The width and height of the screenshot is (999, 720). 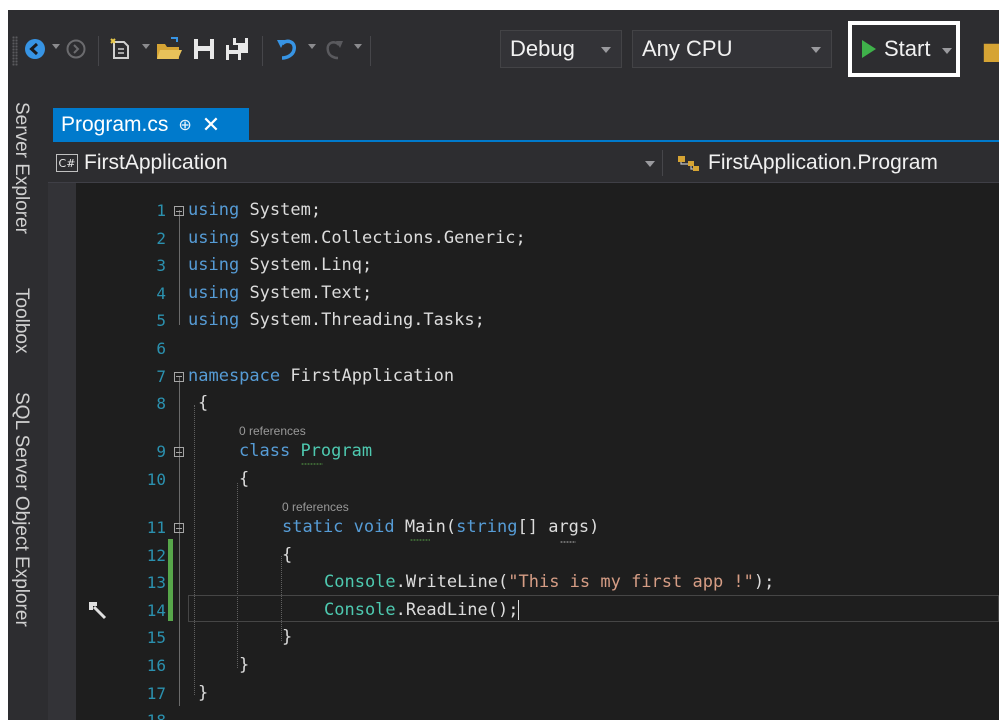 I want to click on string-keyword: string, so click(x=487, y=527).